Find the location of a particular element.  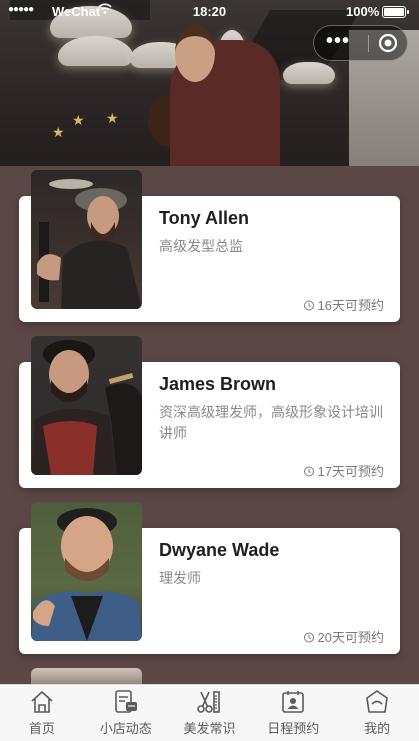

miniprogram-capsule: ••• is located at coordinates (360, 43).